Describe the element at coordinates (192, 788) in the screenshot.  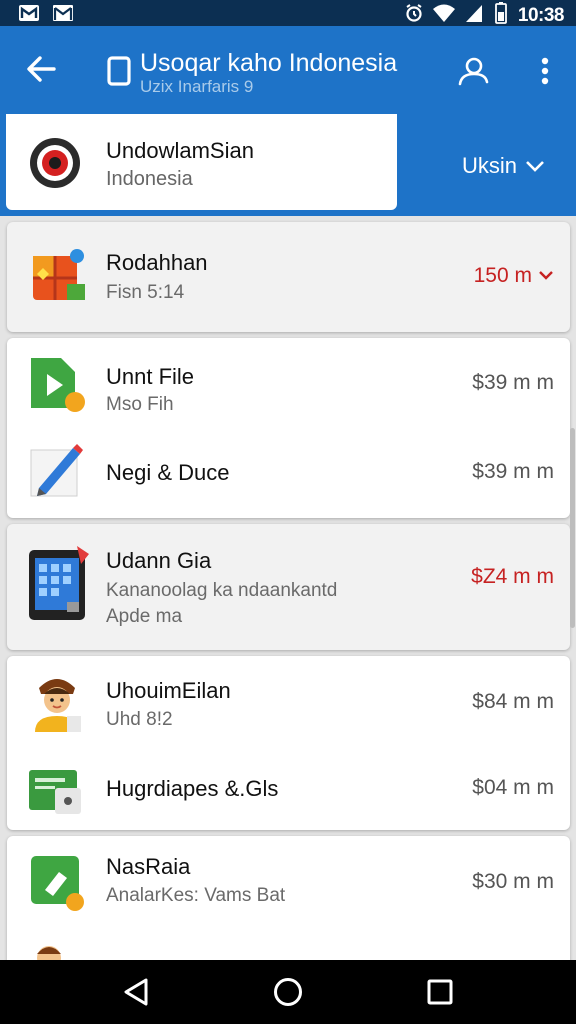
I see `item-title: Hugrdiapes &.Gls` at that location.